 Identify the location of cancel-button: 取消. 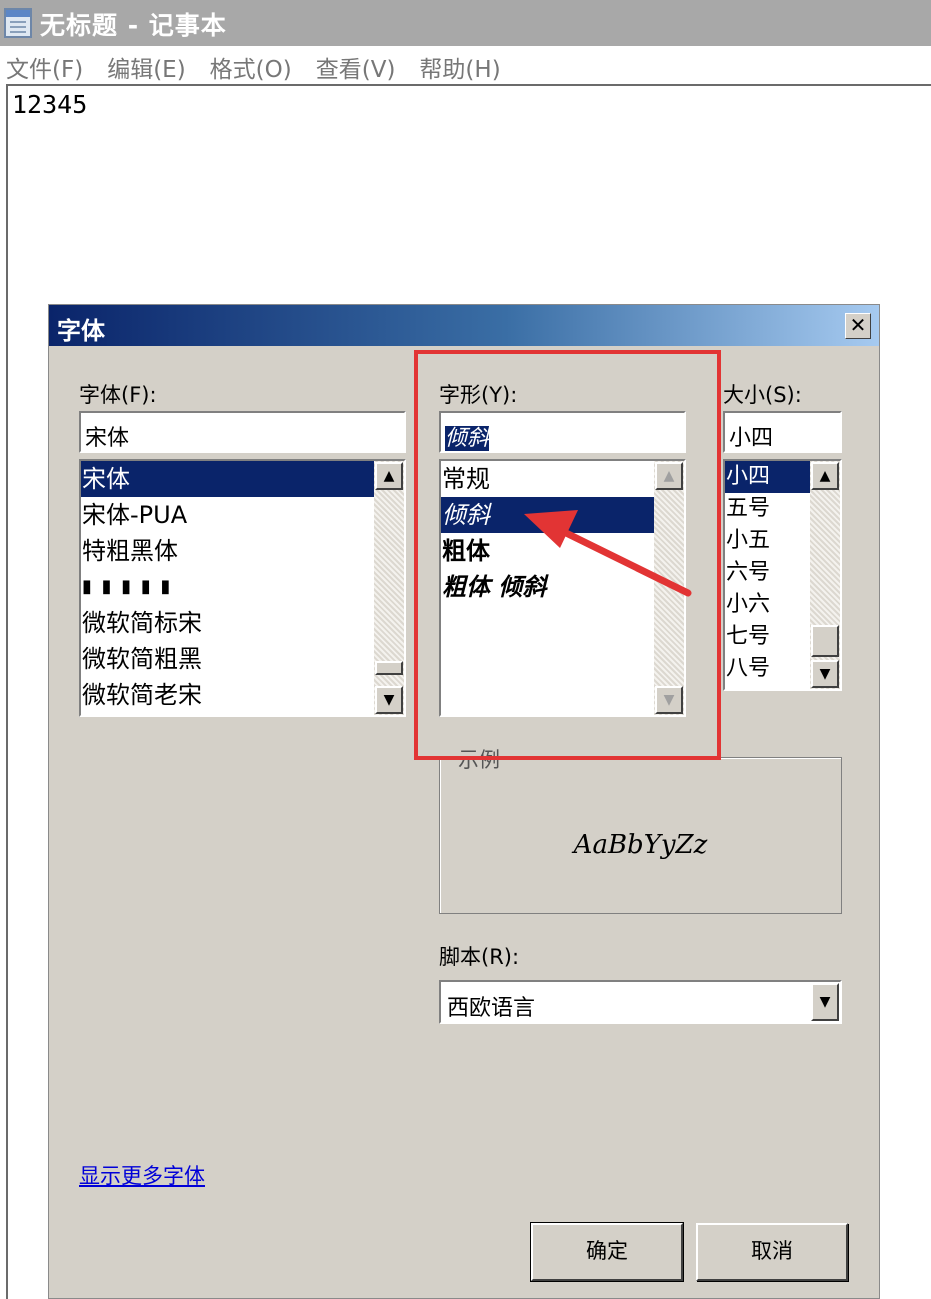
(772, 1252).